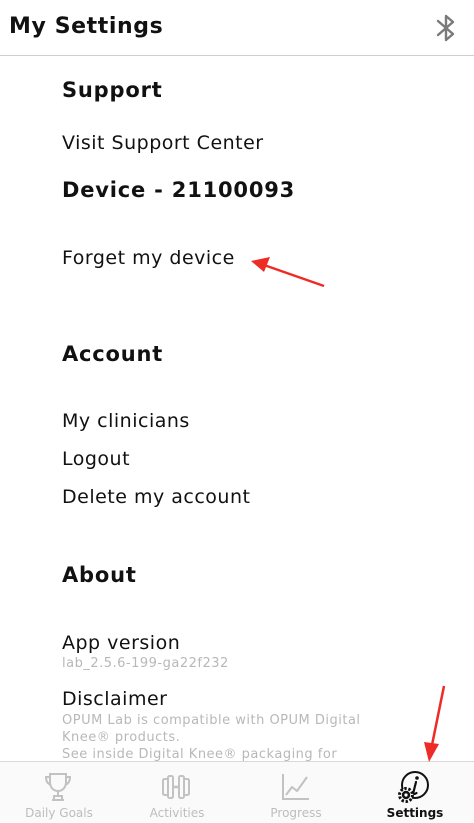  Describe the element at coordinates (58, 787) in the screenshot. I see `trophy-icon` at that location.